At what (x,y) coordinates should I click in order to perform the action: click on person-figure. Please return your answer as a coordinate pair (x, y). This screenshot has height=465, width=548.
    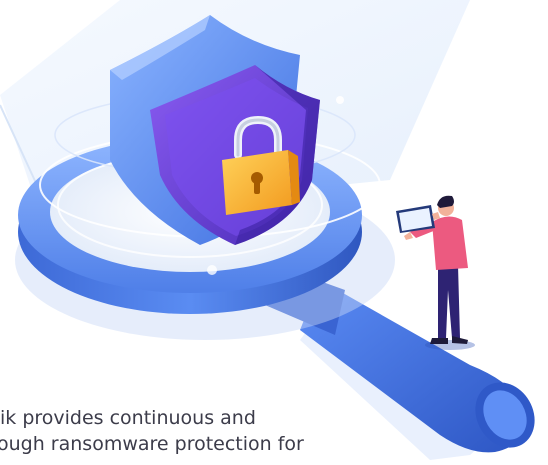
    Looking at the image, I should click on (435, 272).